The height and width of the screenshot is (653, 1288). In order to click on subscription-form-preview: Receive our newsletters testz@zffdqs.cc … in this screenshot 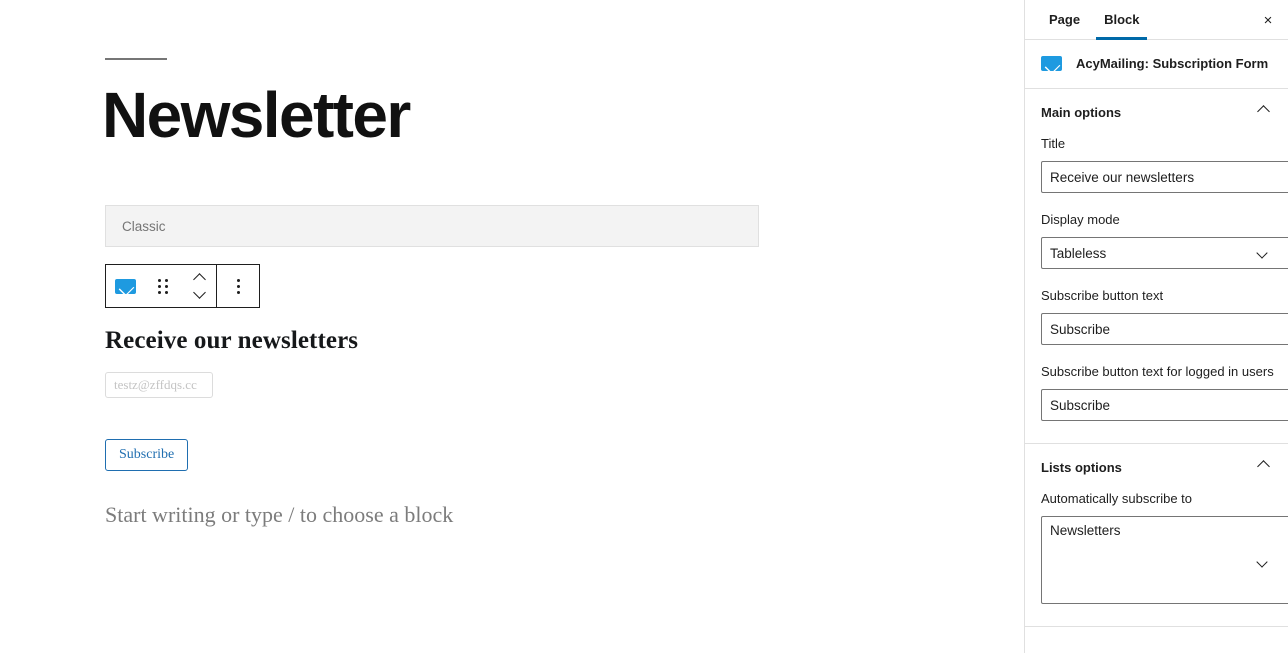, I will do `click(435, 397)`.